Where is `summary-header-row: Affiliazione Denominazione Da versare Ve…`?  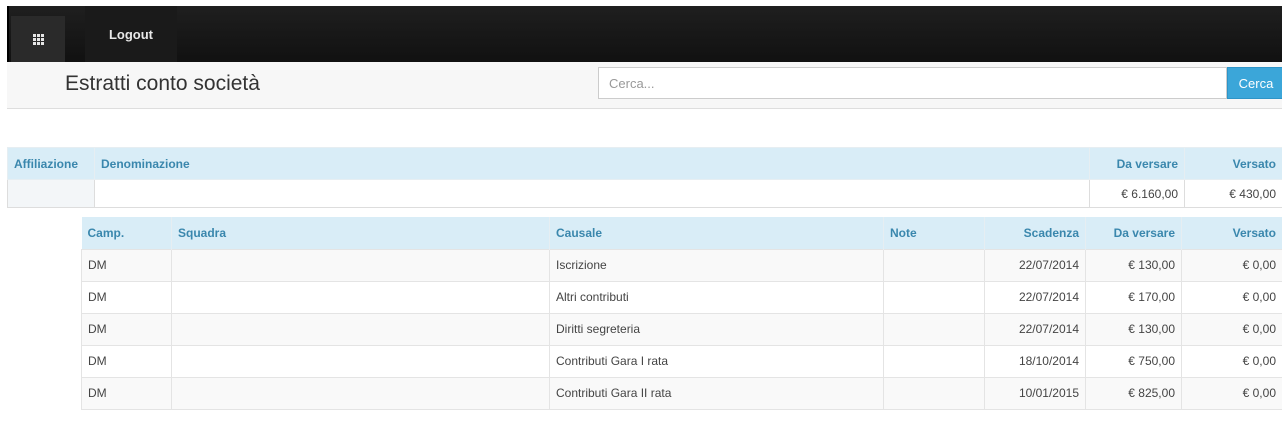
summary-header-row: Affiliazione Denominazione Da versare Ve… is located at coordinates (644, 163).